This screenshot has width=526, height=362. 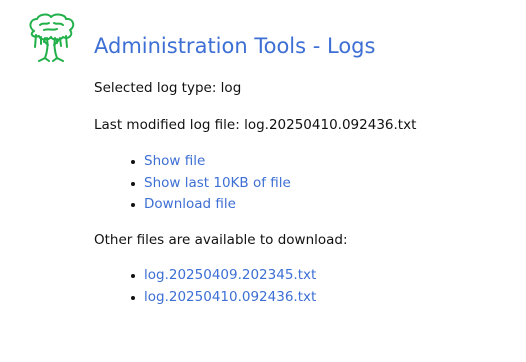 I want to click on list-item: Show last 10KB of file, so click(x=210, y=184).